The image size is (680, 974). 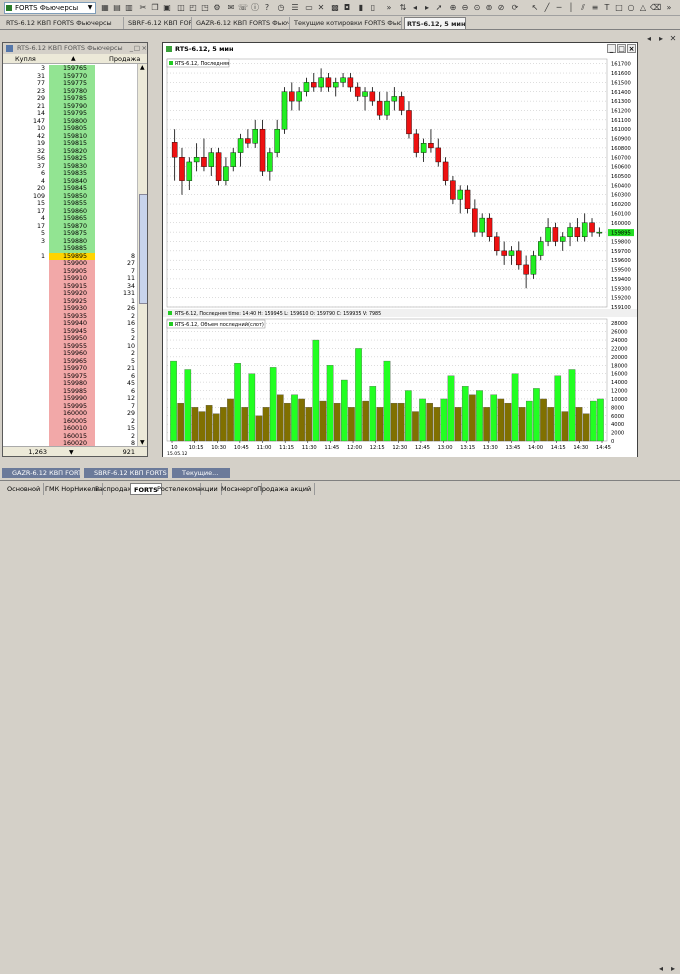 What do you see at coordinates (50, 8) in the screenshot?
I see `instrument-select: FORTS Фьючерсы ▼` at bounding box center [50, 8].